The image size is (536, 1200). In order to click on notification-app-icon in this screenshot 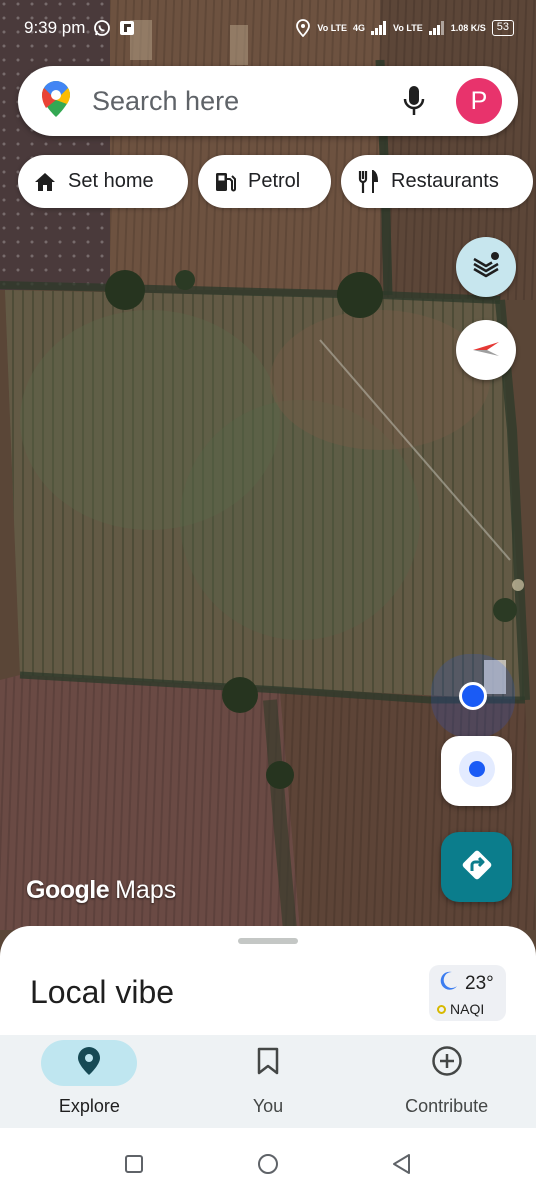, I will do `click(127, 28)`.